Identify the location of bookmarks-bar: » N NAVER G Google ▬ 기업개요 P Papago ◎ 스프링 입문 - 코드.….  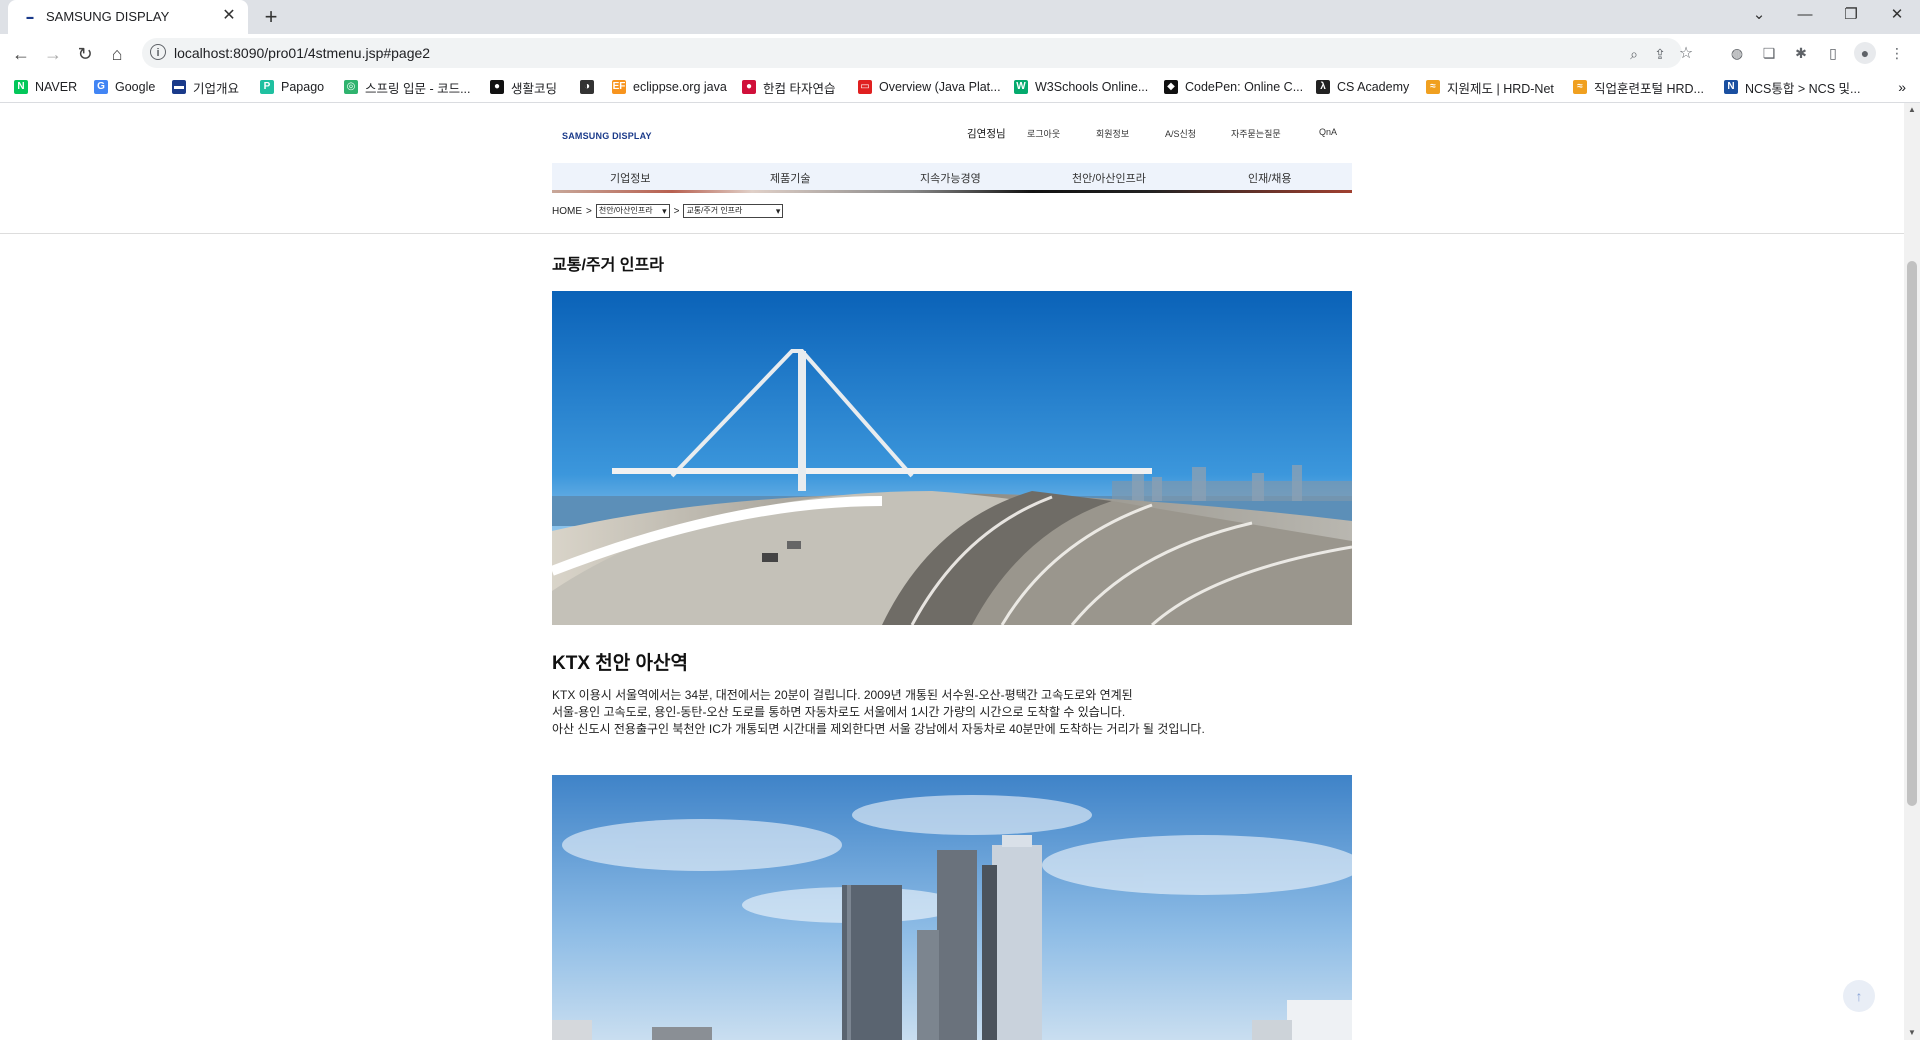
(960, 87).